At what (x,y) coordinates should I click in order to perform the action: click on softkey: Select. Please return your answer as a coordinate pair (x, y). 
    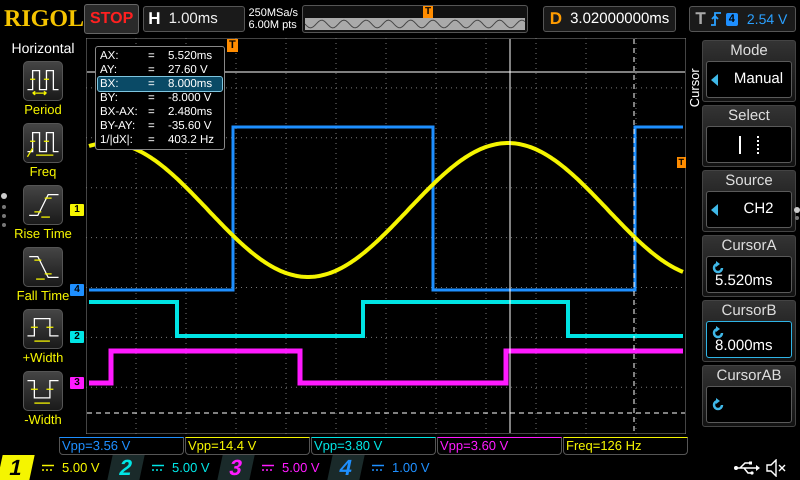
    Looking at the image, I should click on (749, 136).